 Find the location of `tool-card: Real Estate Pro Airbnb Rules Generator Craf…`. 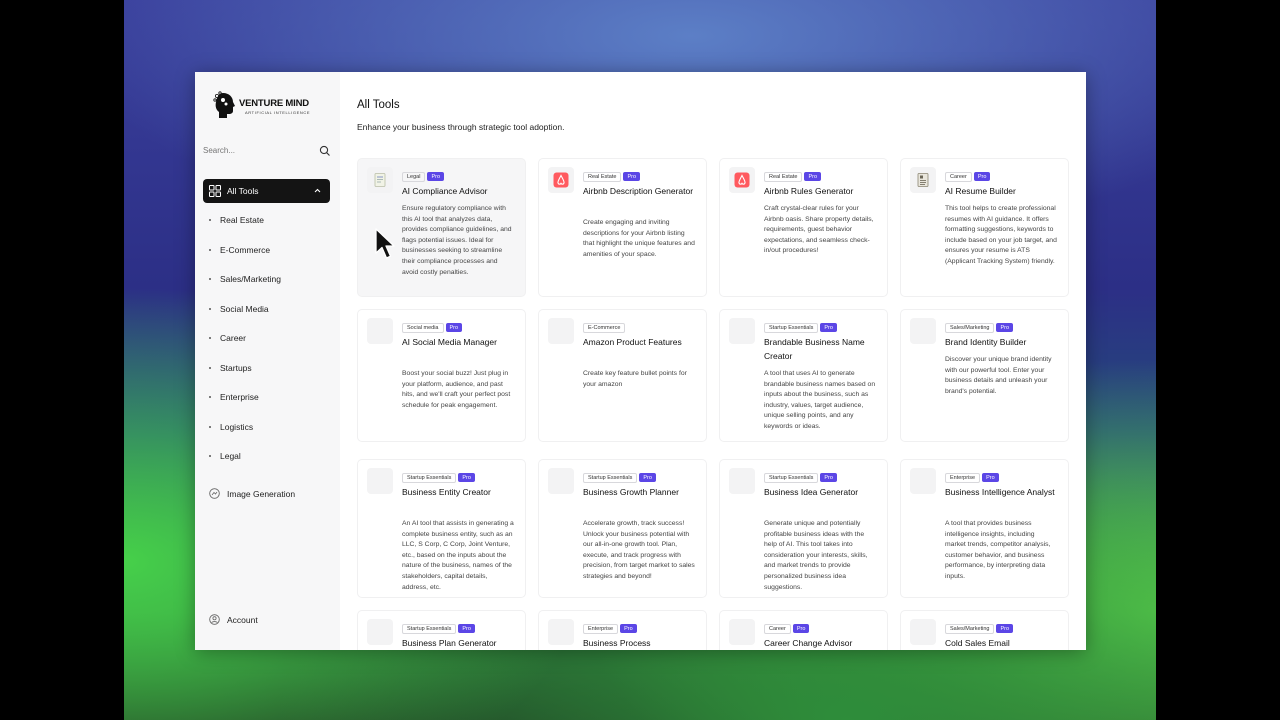

tool-card: Real Estate Pro Airbnb Rules Generator Craf… is located at coordinates (803, 227).